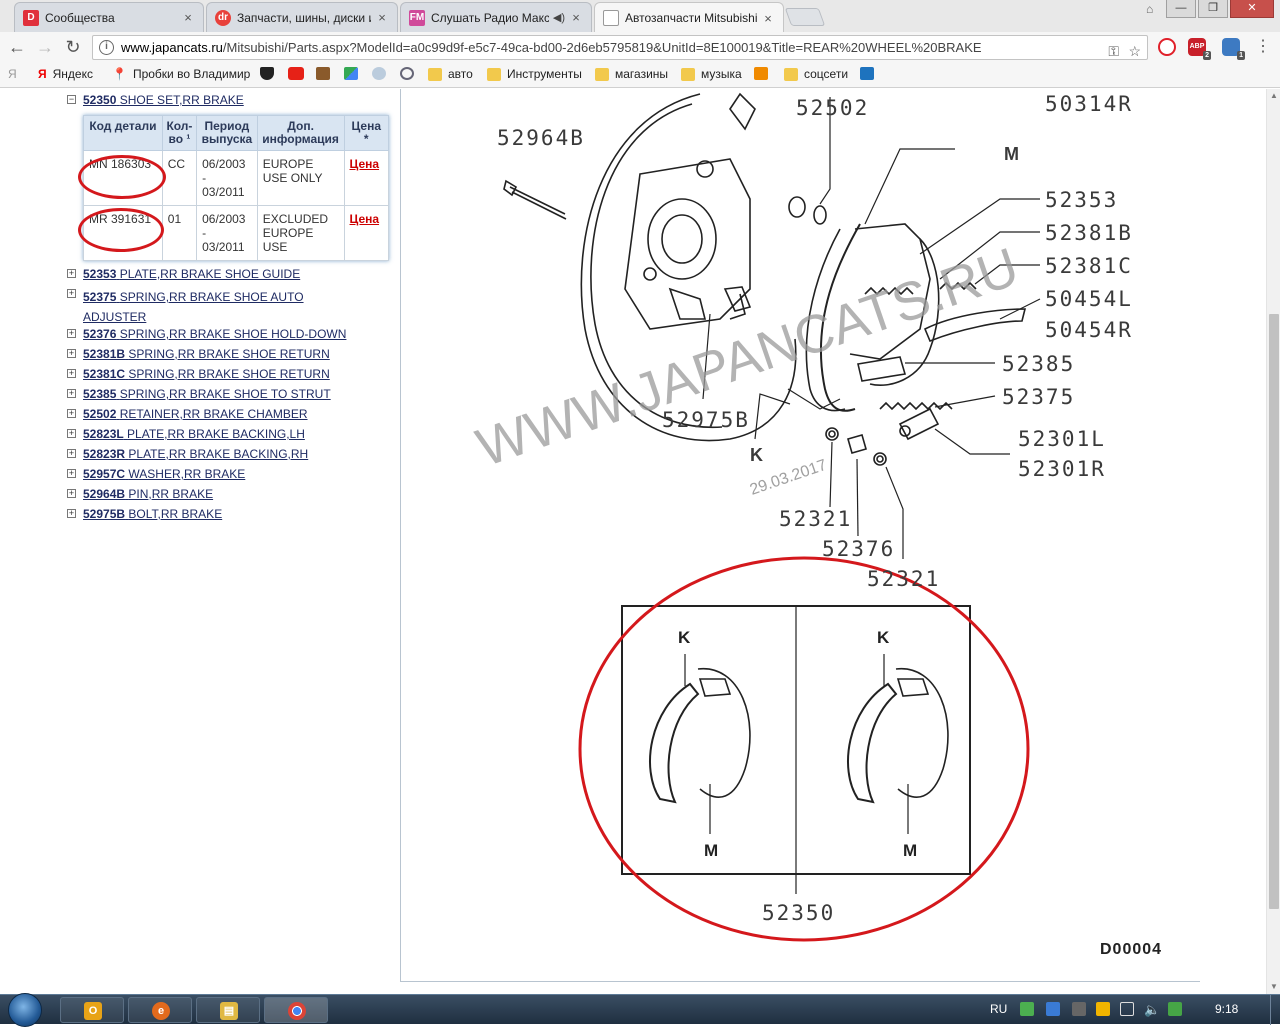 Image resolution: width=1280 pixels, height=1027 pixels. I want to click on key-icon: ⚿, so click(1113, 49).